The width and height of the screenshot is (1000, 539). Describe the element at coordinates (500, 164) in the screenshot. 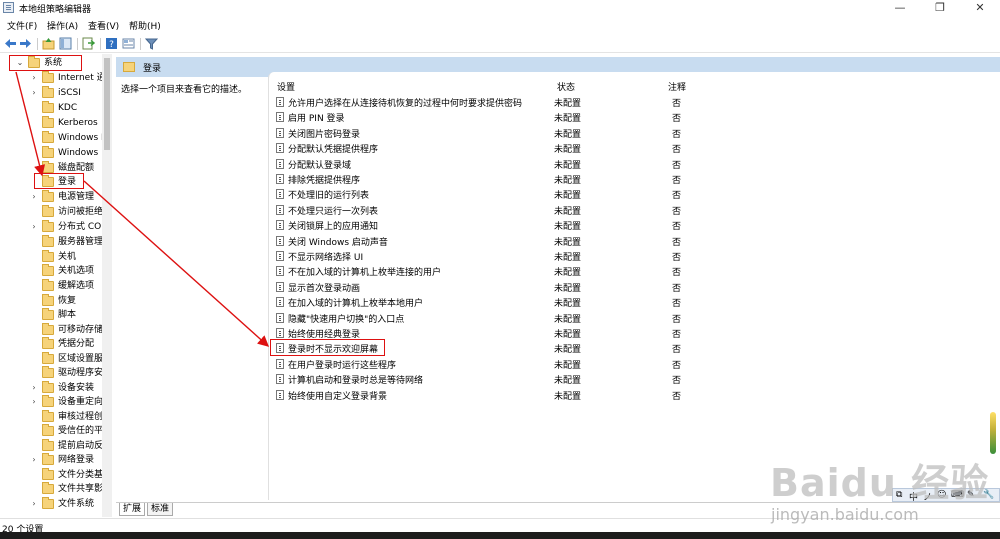

I see `table-row: 分配默认登录域 未配置 否` at that location.